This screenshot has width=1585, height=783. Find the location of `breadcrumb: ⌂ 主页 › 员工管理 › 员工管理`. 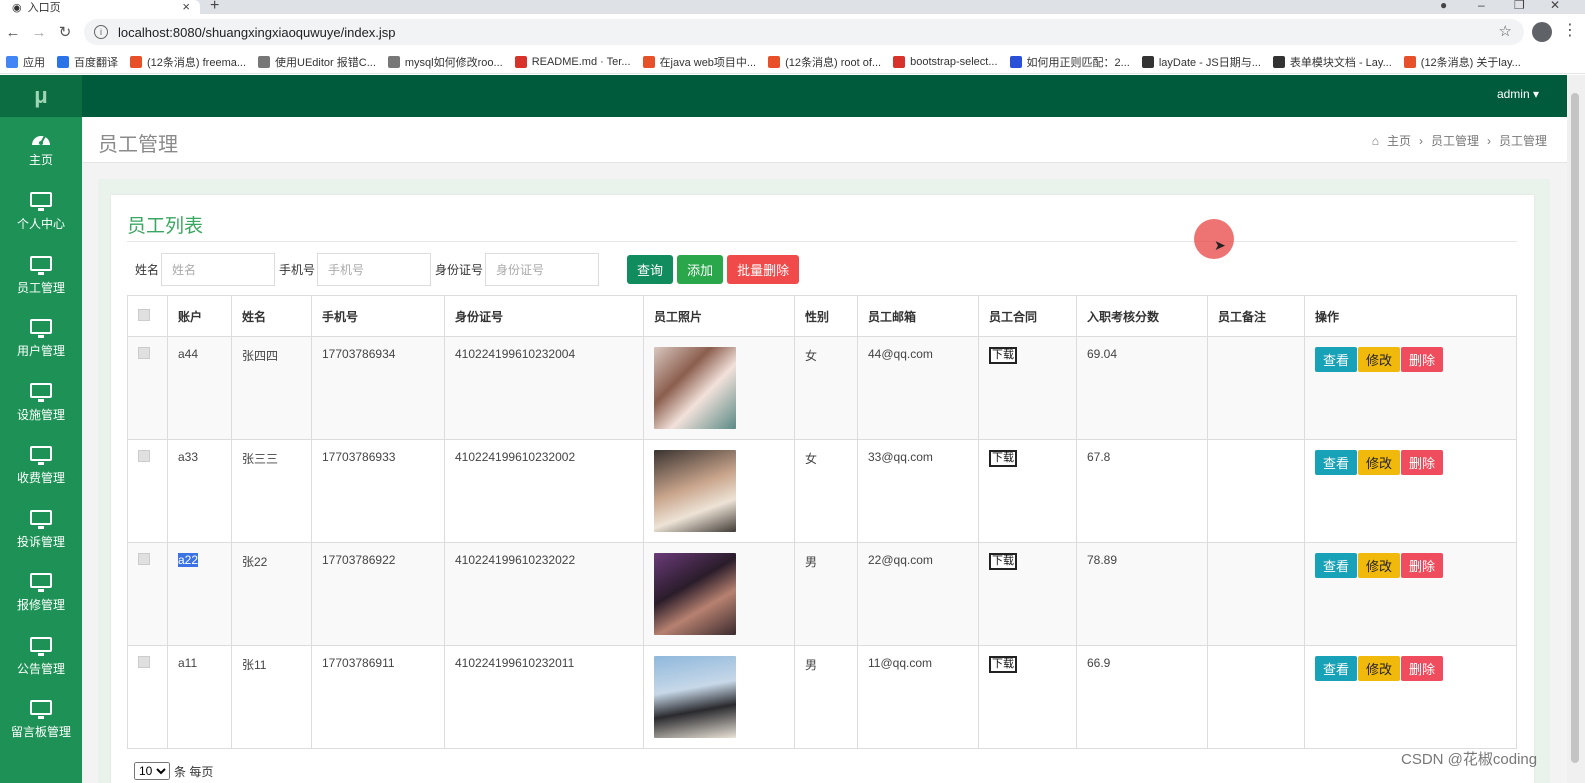

breadcrumb: ⌂ 主页 › 员工管理 › 员工管理 is located at coordinates (1459, 140).